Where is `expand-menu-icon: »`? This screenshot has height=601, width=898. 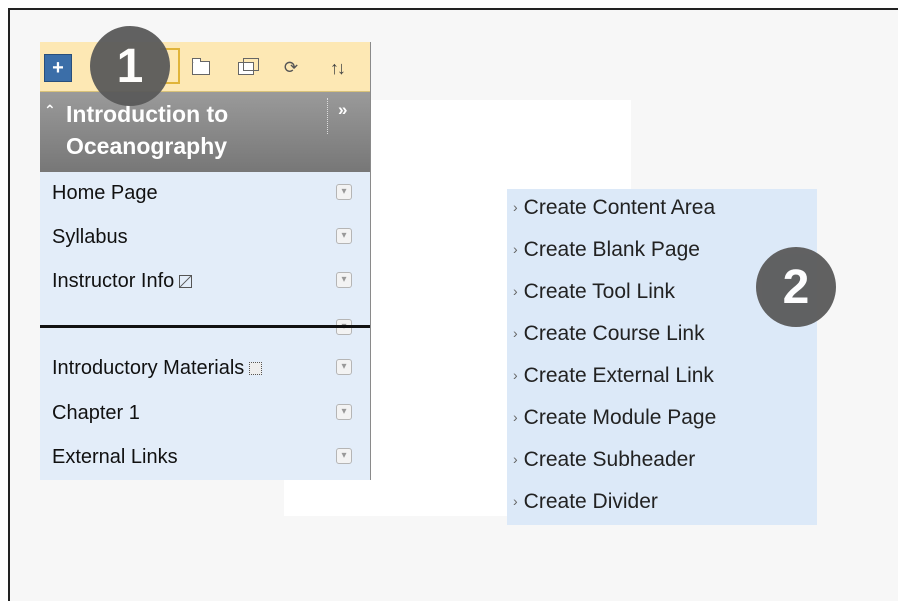 expand-menu-icon: » is located at coordinates (342, 110).